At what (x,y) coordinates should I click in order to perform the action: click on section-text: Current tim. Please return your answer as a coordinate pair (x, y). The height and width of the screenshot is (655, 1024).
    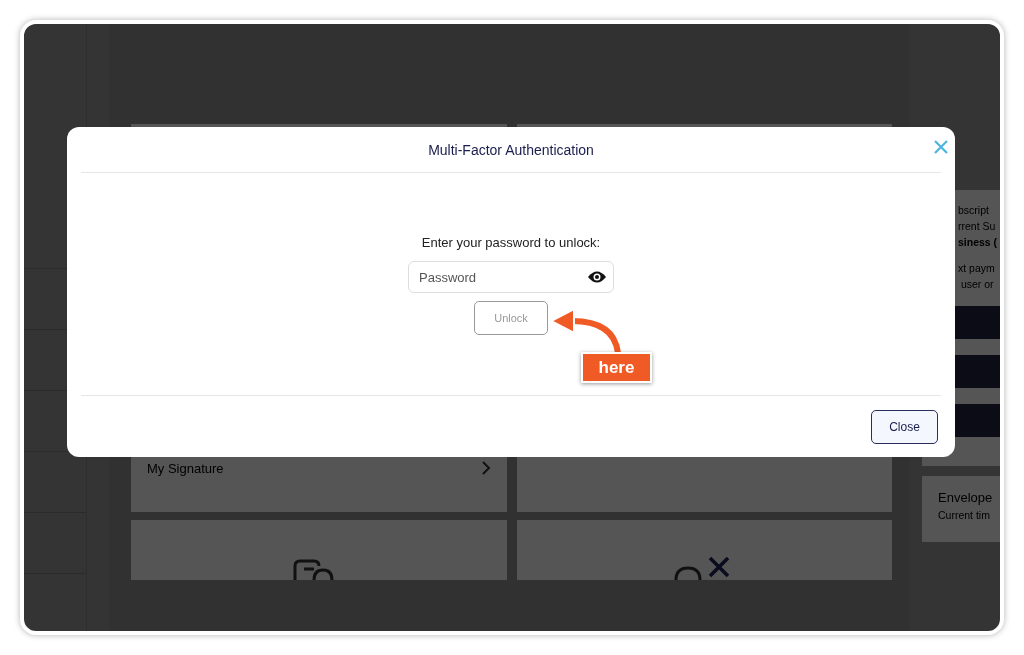
    Looking at the image, I should click on (964, 515).